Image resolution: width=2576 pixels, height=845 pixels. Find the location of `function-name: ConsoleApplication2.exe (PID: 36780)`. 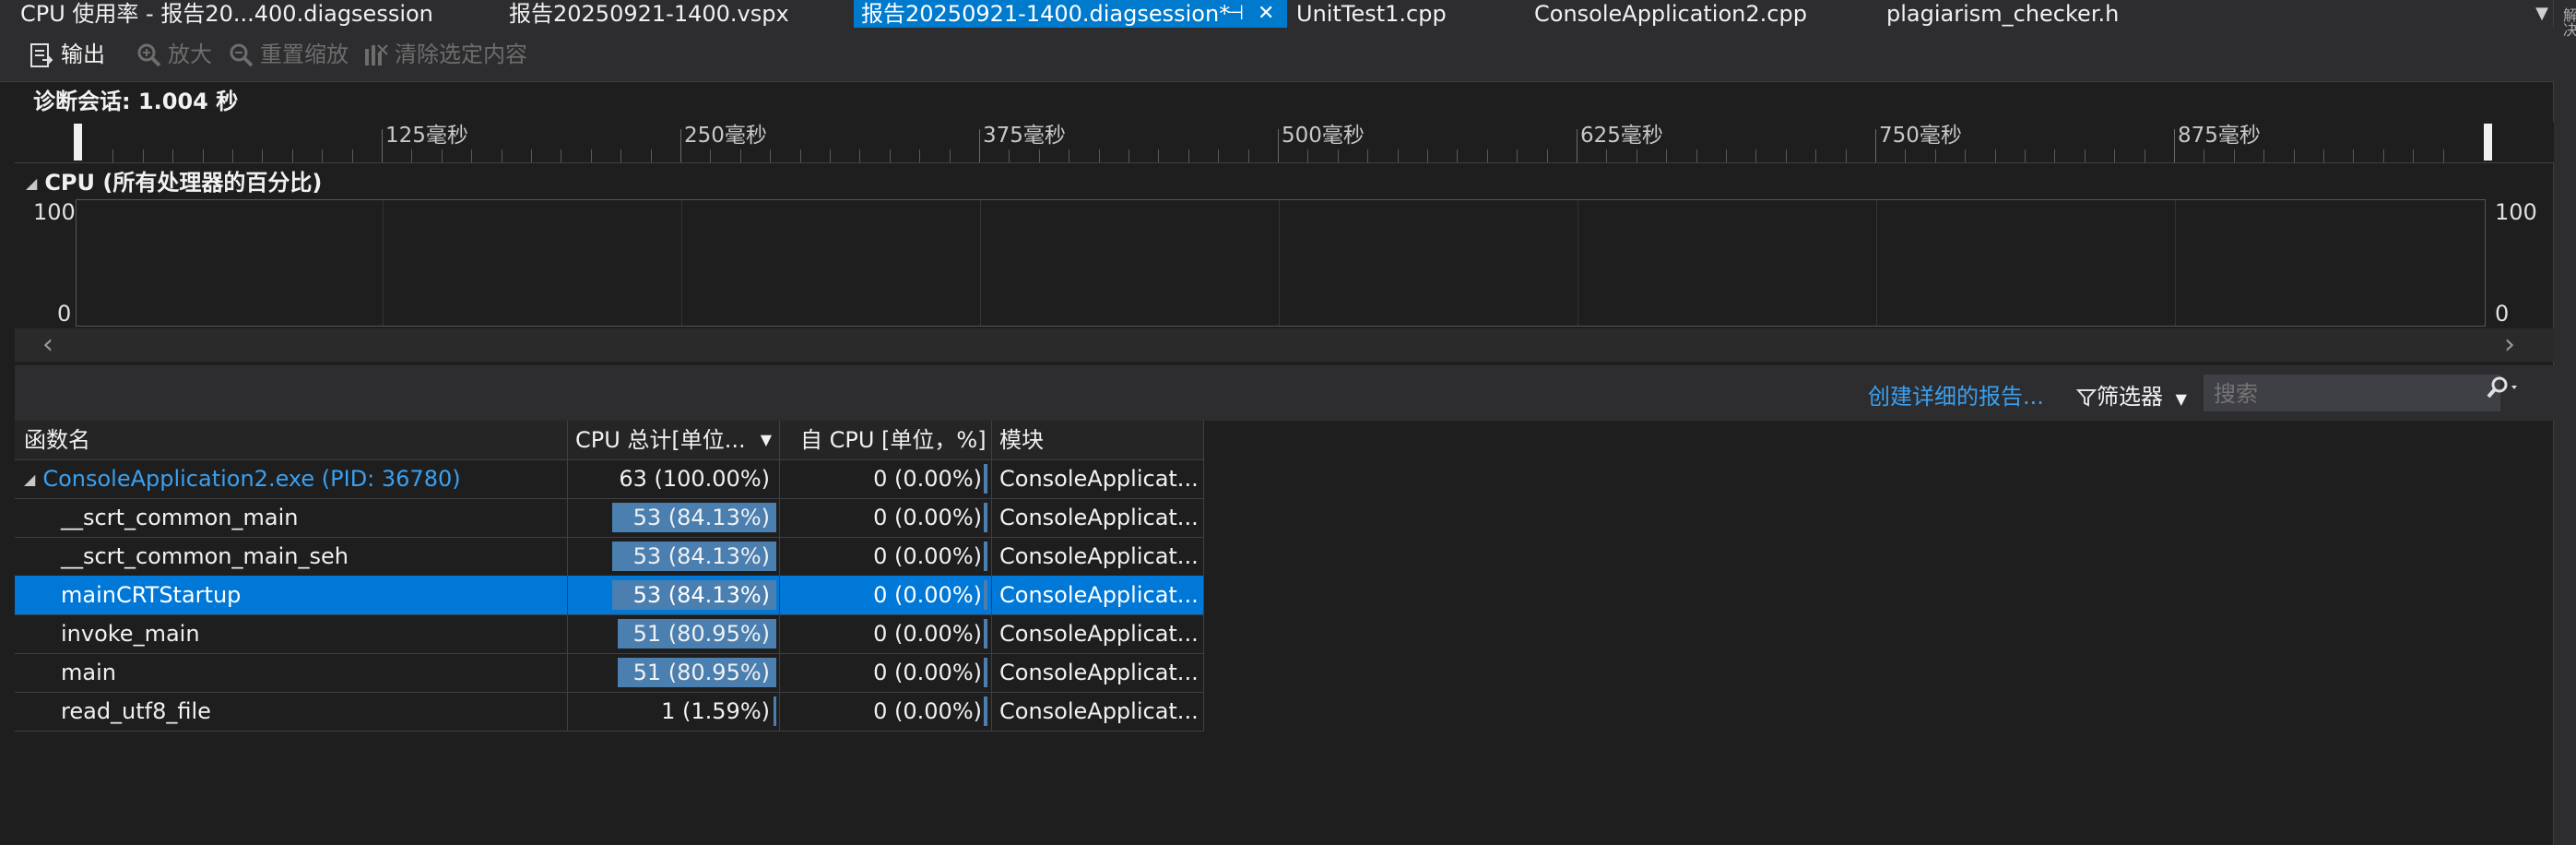

function-name: ConsoleApplication2.exe (PID: 36780) is located at coordinates (251, 479).